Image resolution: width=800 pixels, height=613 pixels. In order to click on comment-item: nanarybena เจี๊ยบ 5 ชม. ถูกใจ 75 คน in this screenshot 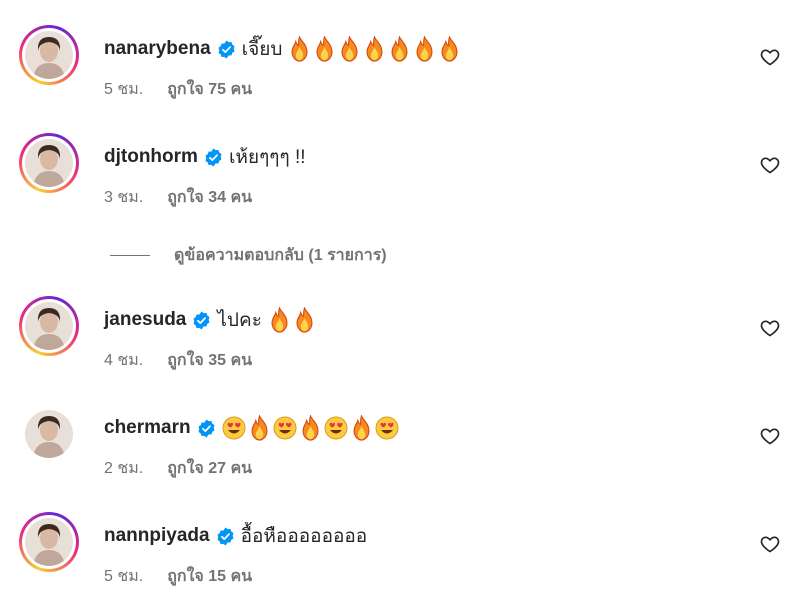, I will do `click(400, 70)`.